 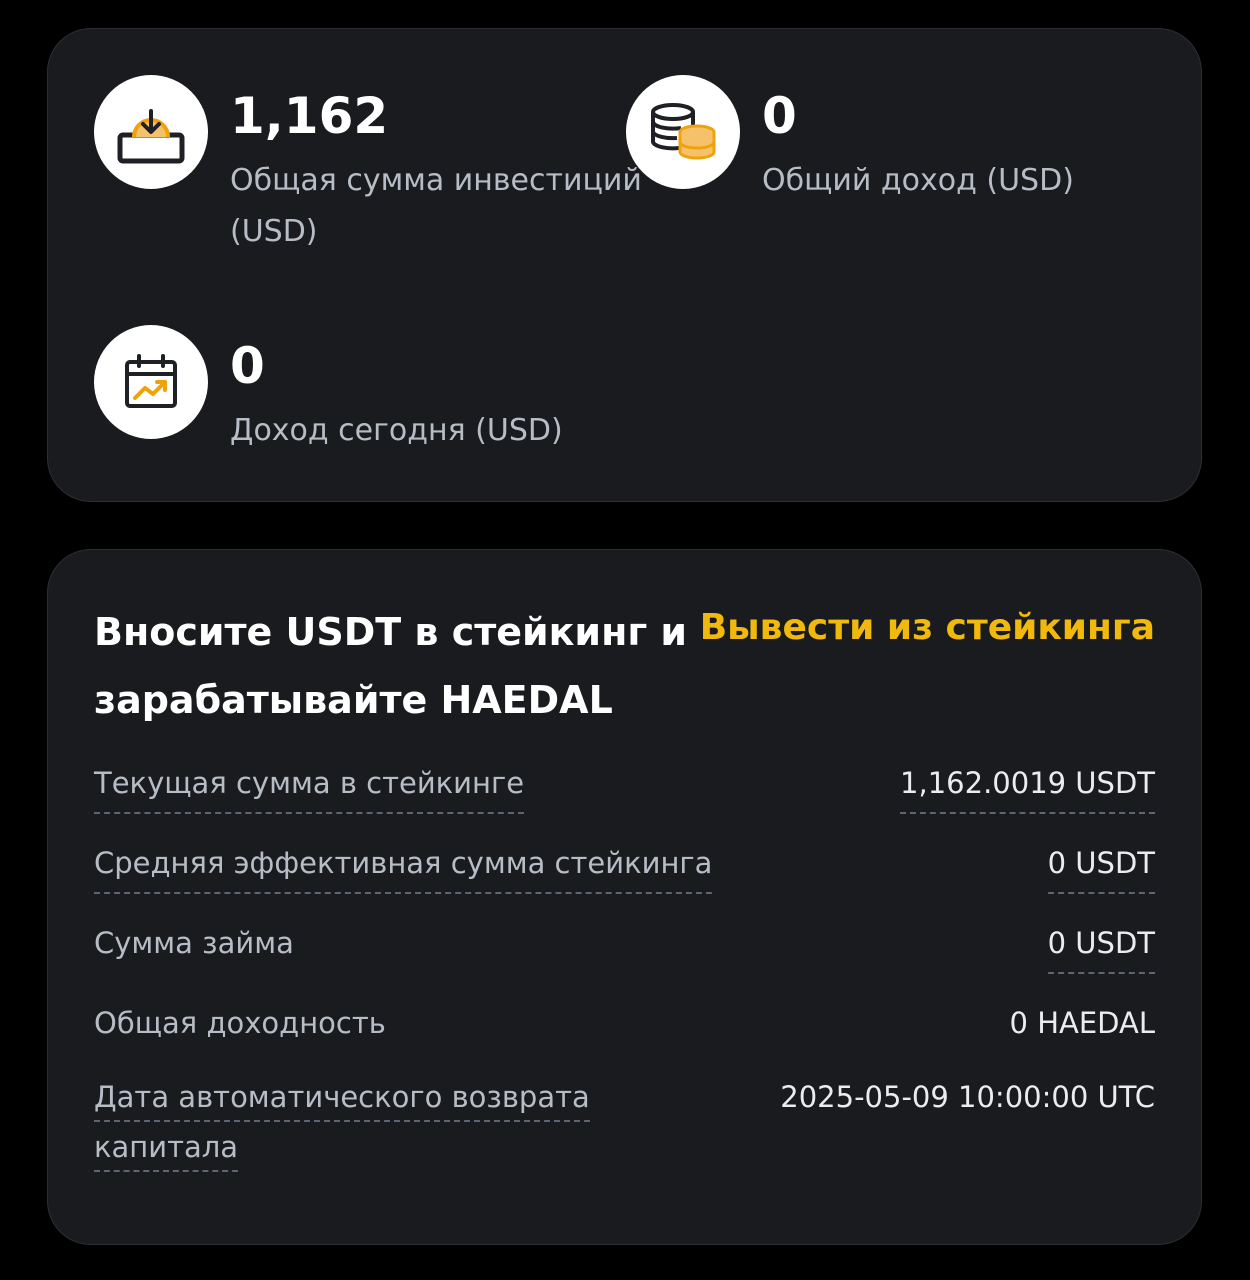 I want to click on total-income-label: Общий доход (USD), so click(x=918, y=180).